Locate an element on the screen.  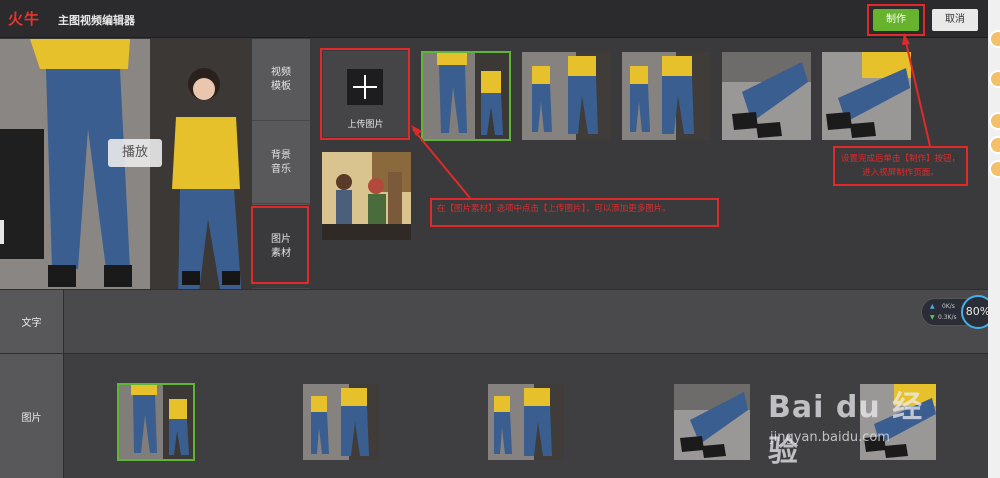
upload-arrow-icon: ▲ is located at coordinates (932, 306).